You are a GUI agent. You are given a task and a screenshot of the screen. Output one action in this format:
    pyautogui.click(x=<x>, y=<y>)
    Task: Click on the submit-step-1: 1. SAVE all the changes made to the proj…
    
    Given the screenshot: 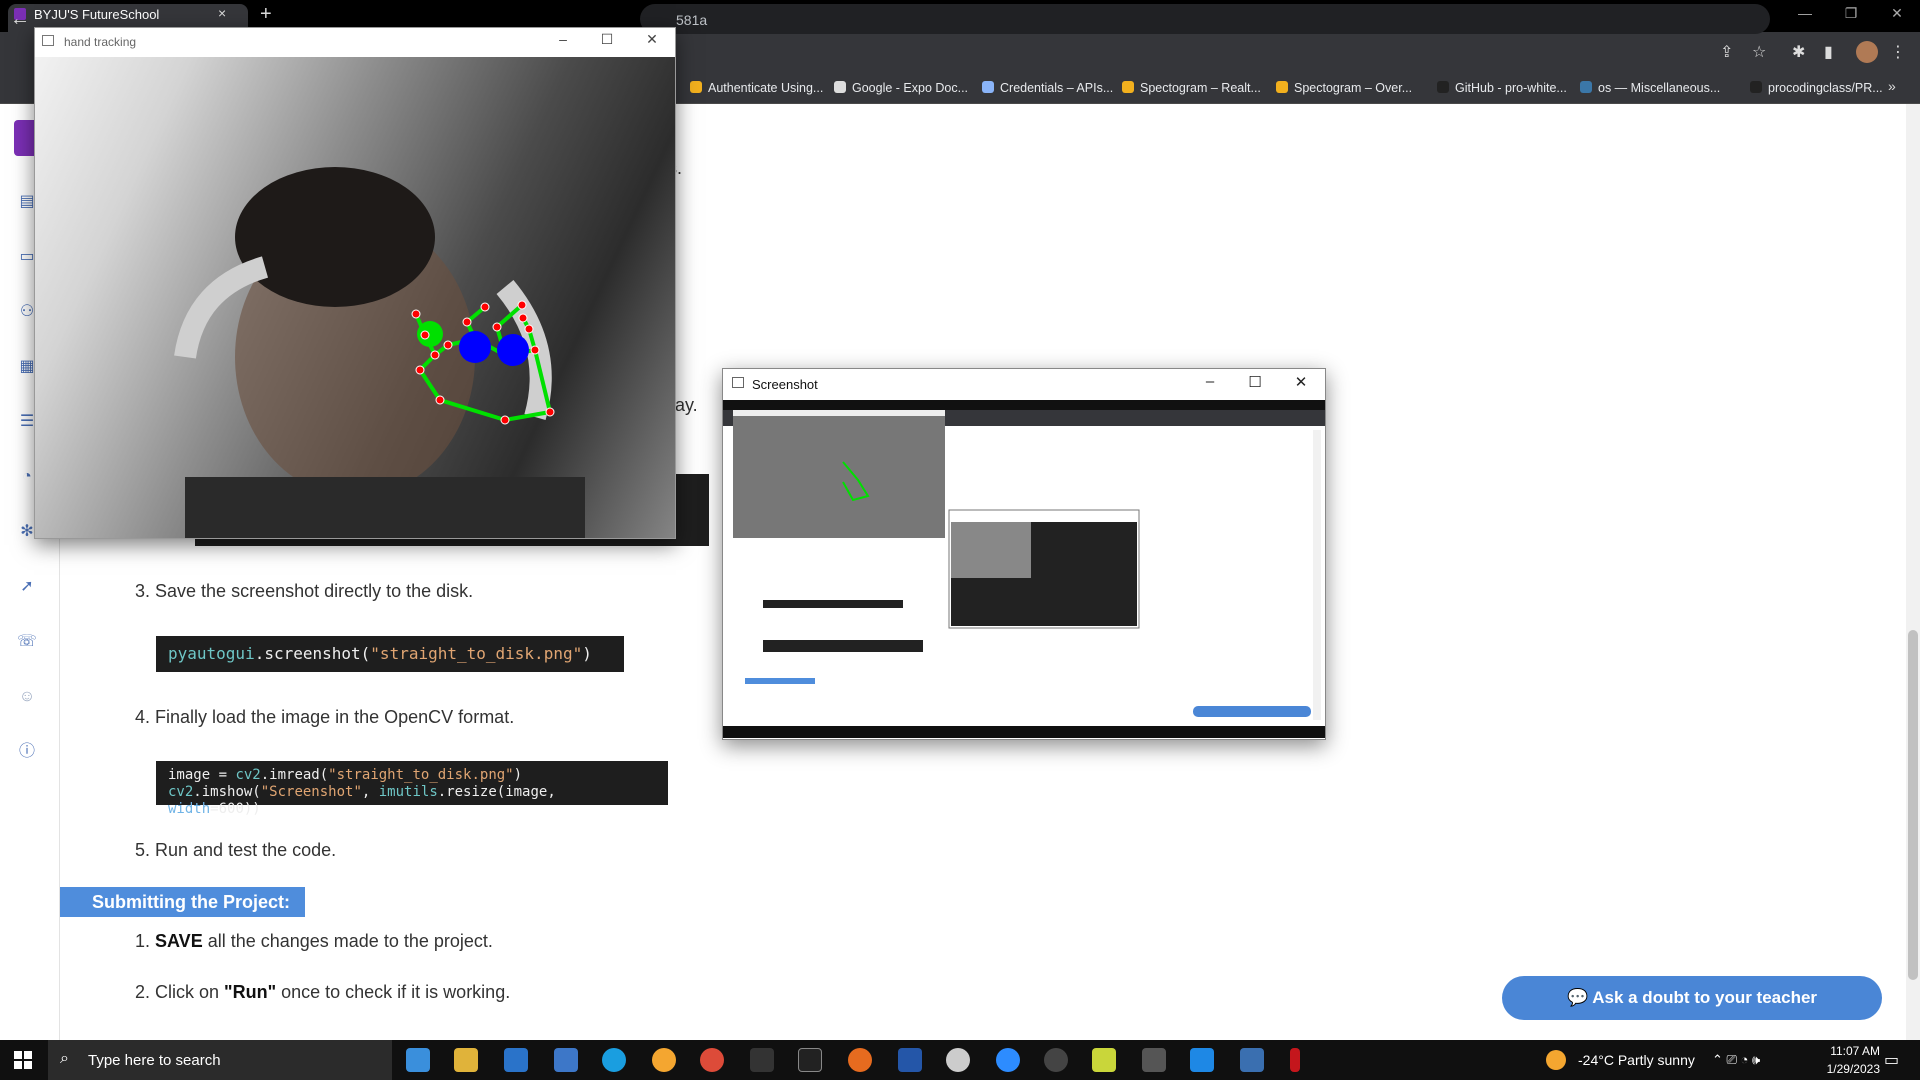 What is the action you would take?
    pyautogui.click(x=314, y=941)
    